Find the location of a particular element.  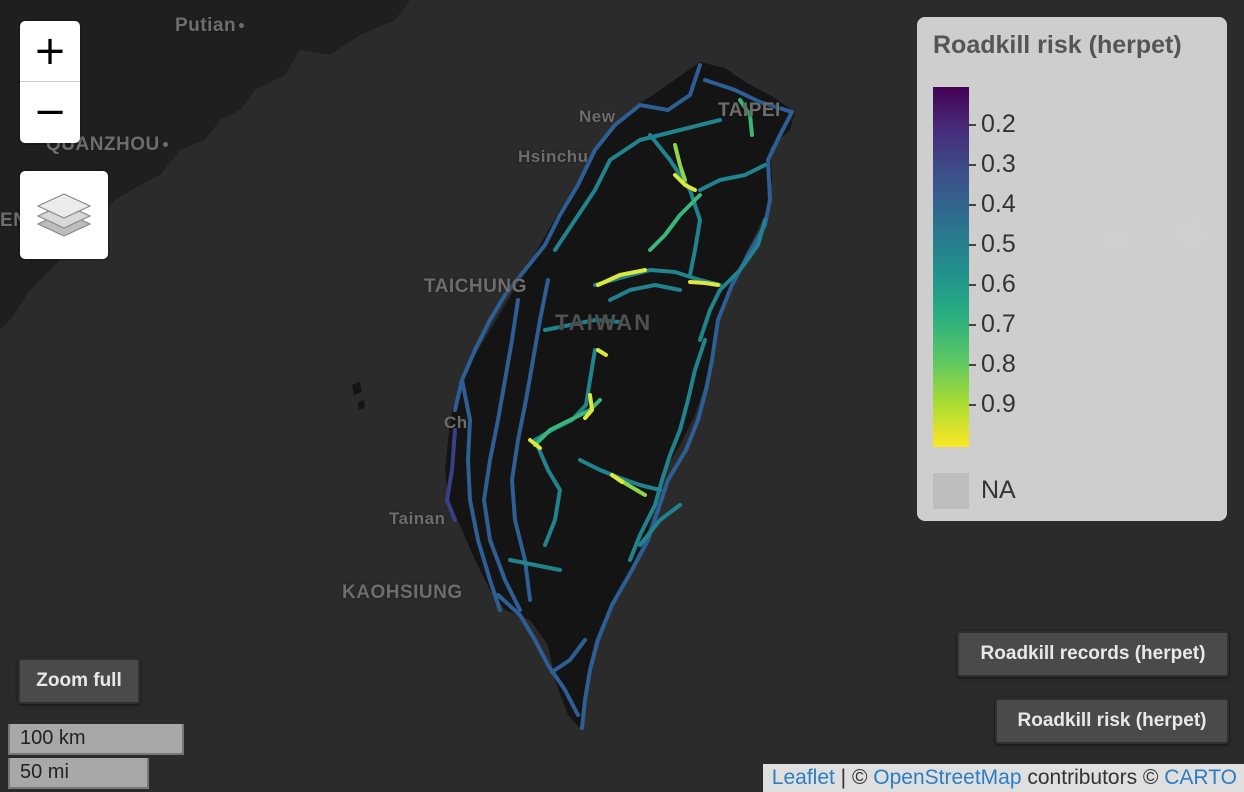

layers-control-button is located at coordinates (64, 215).